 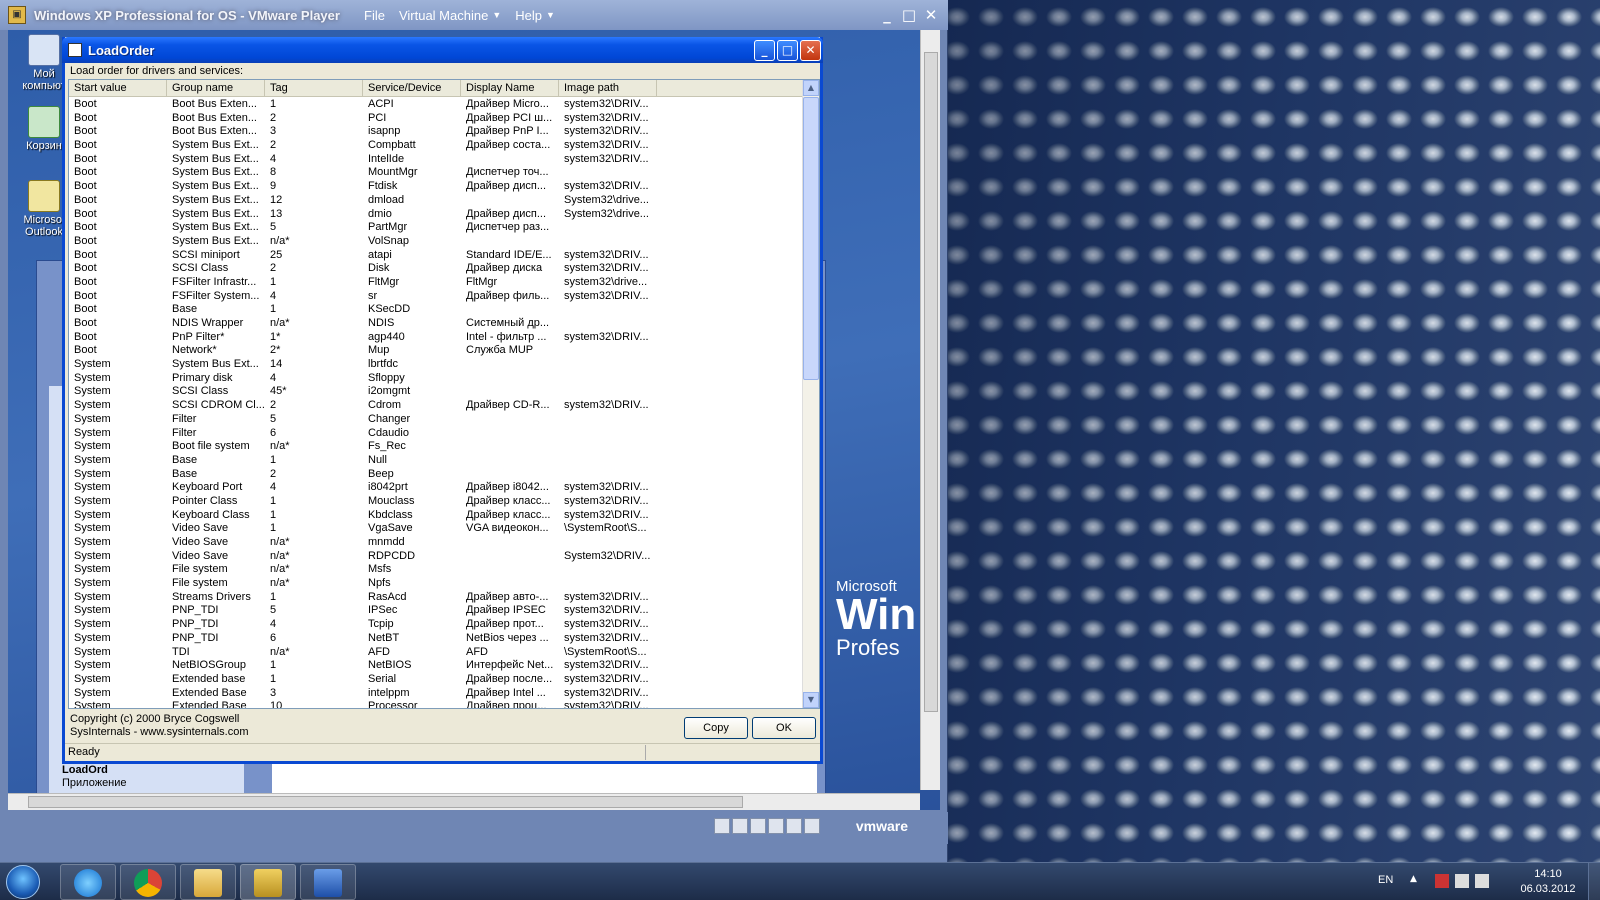 What do you see at coordinates (436, 379) in the screenshot?
I see `table-row: System Primary disk 4 Sfloppy` at bounding box center [436, 379].